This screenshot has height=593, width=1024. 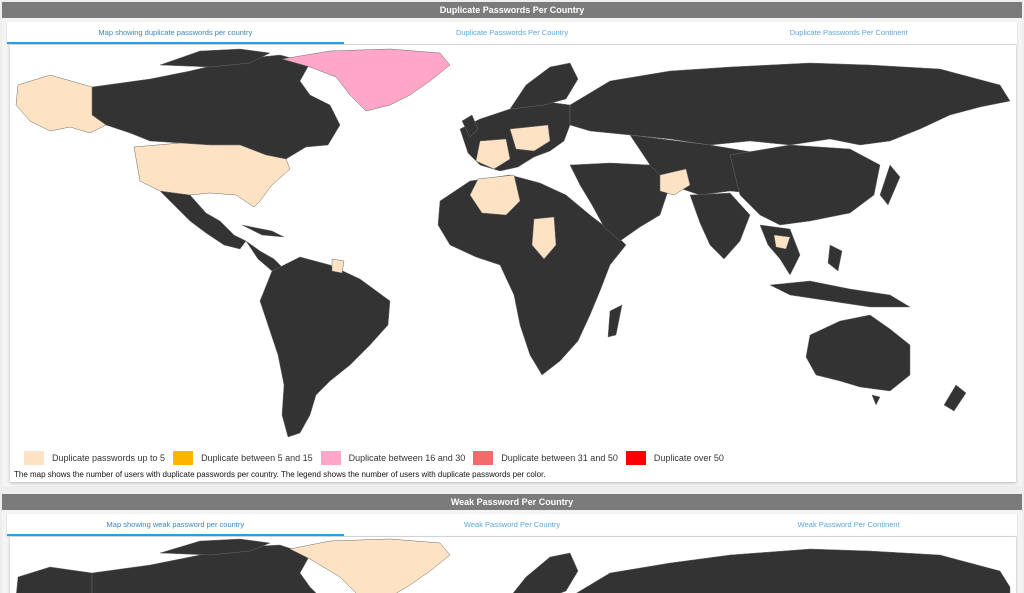 I want to click on country-japan, so click(x=890, y=185).